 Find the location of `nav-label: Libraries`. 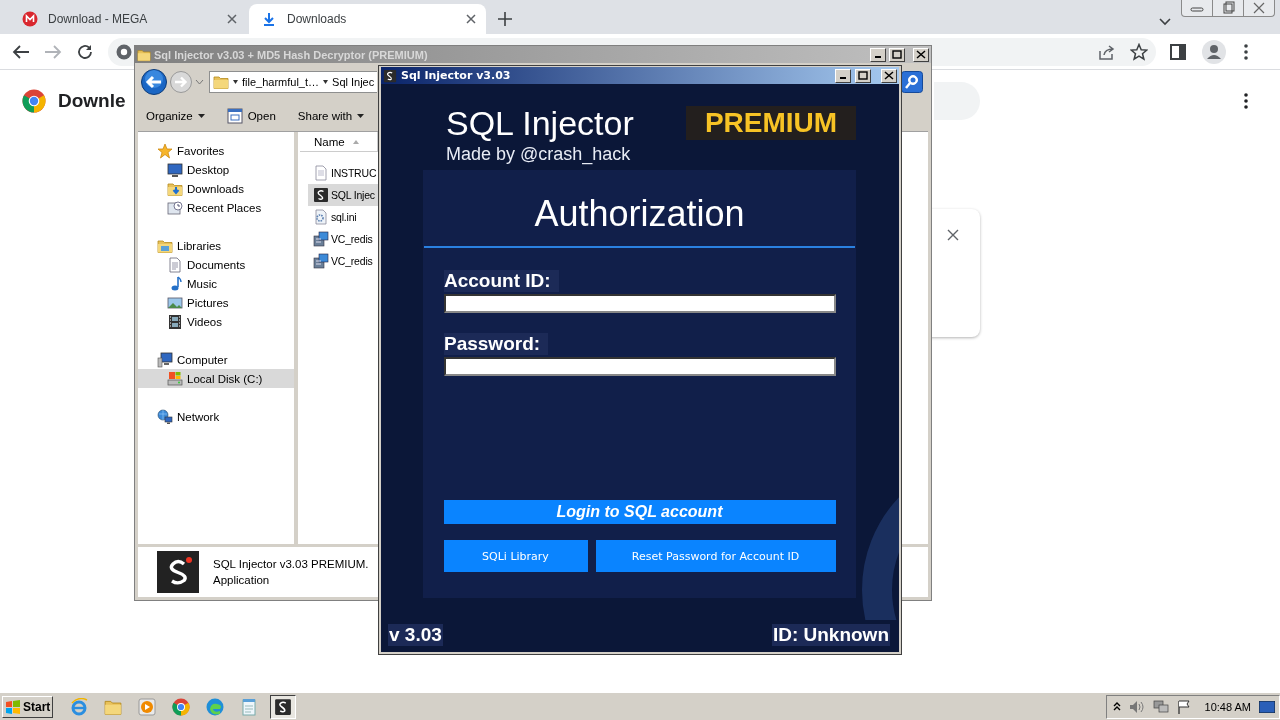

nav-label: Libraries is located at coordinates (199, 245).